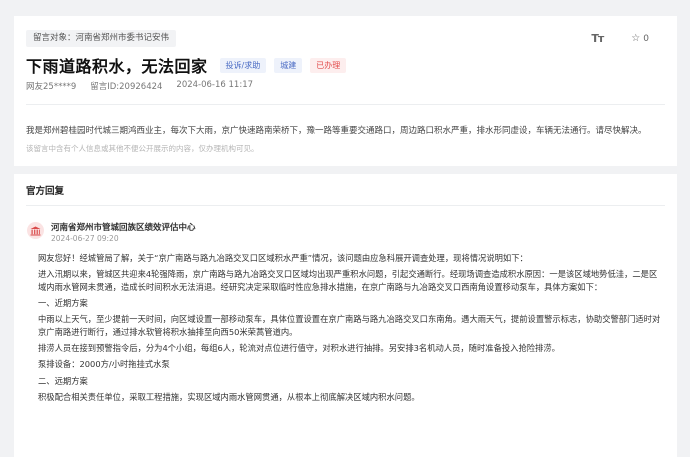 This screenshot has height=457, width=690. I want to click on title-row: 下雨道路积水，无法回家 投诉/求助 城建 已办理, so click(186, 65).